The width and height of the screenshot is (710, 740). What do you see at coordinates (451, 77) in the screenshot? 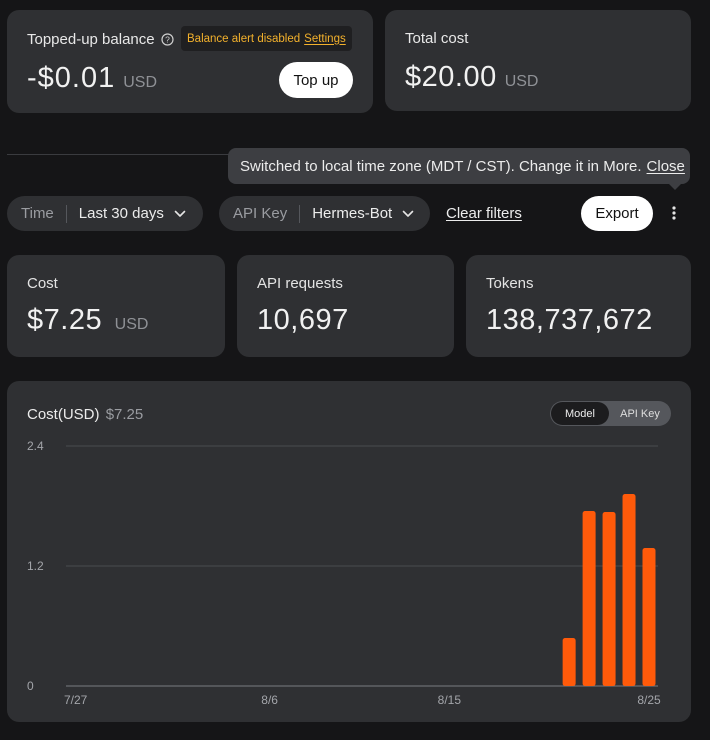
I see `total-cost-value: $20.00` at bounding box center [451, 77].